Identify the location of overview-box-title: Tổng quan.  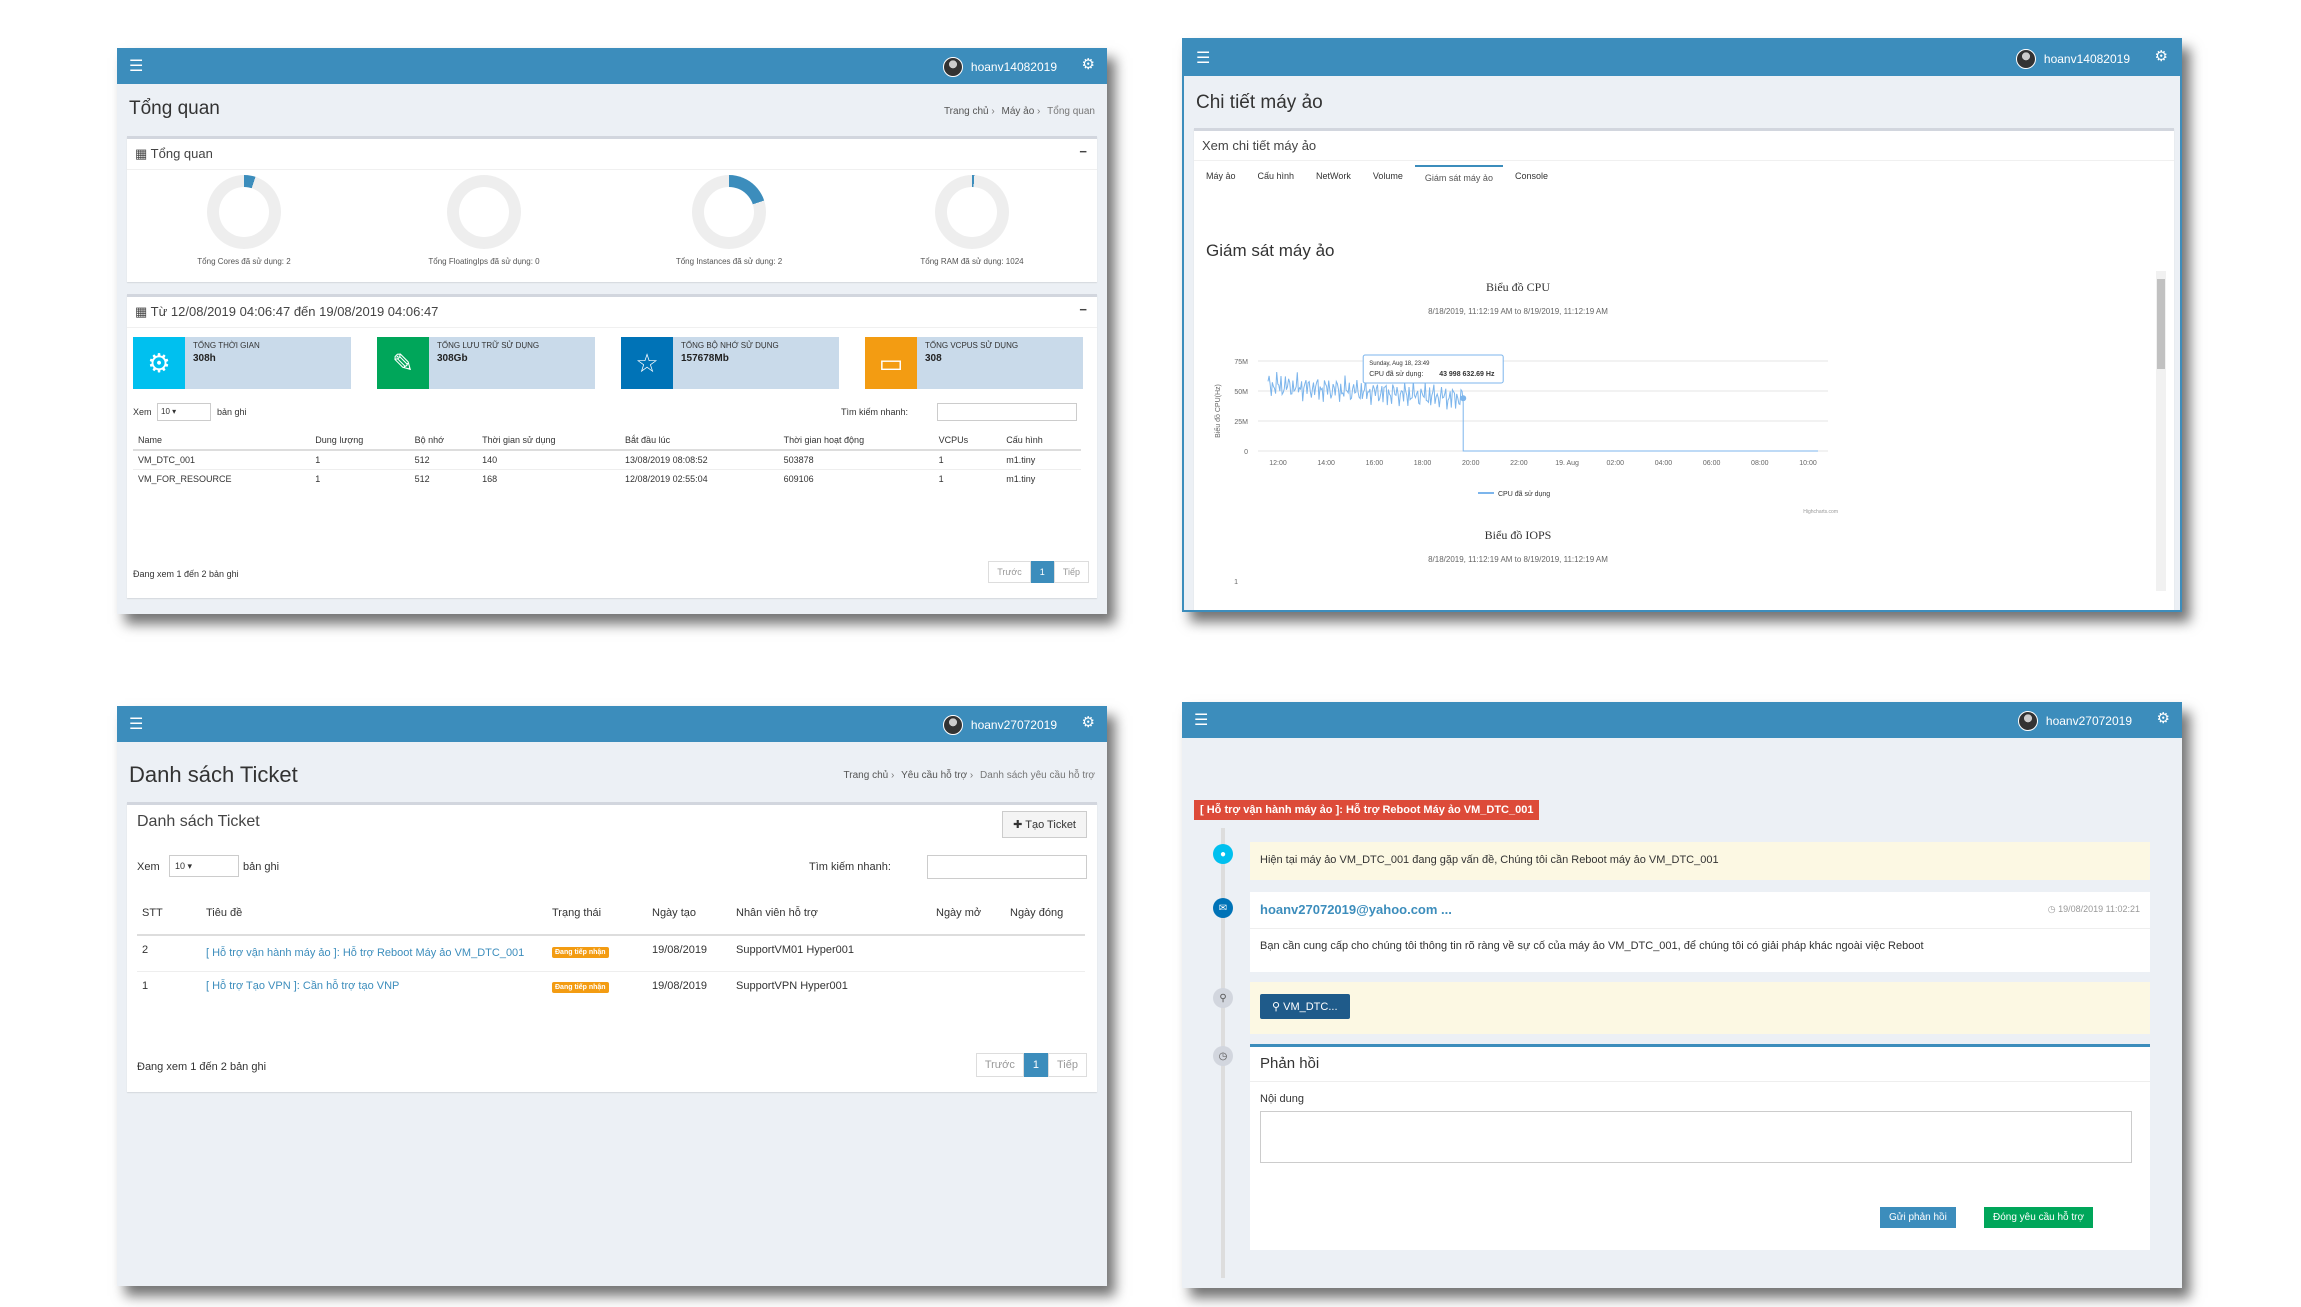
(181, 153).